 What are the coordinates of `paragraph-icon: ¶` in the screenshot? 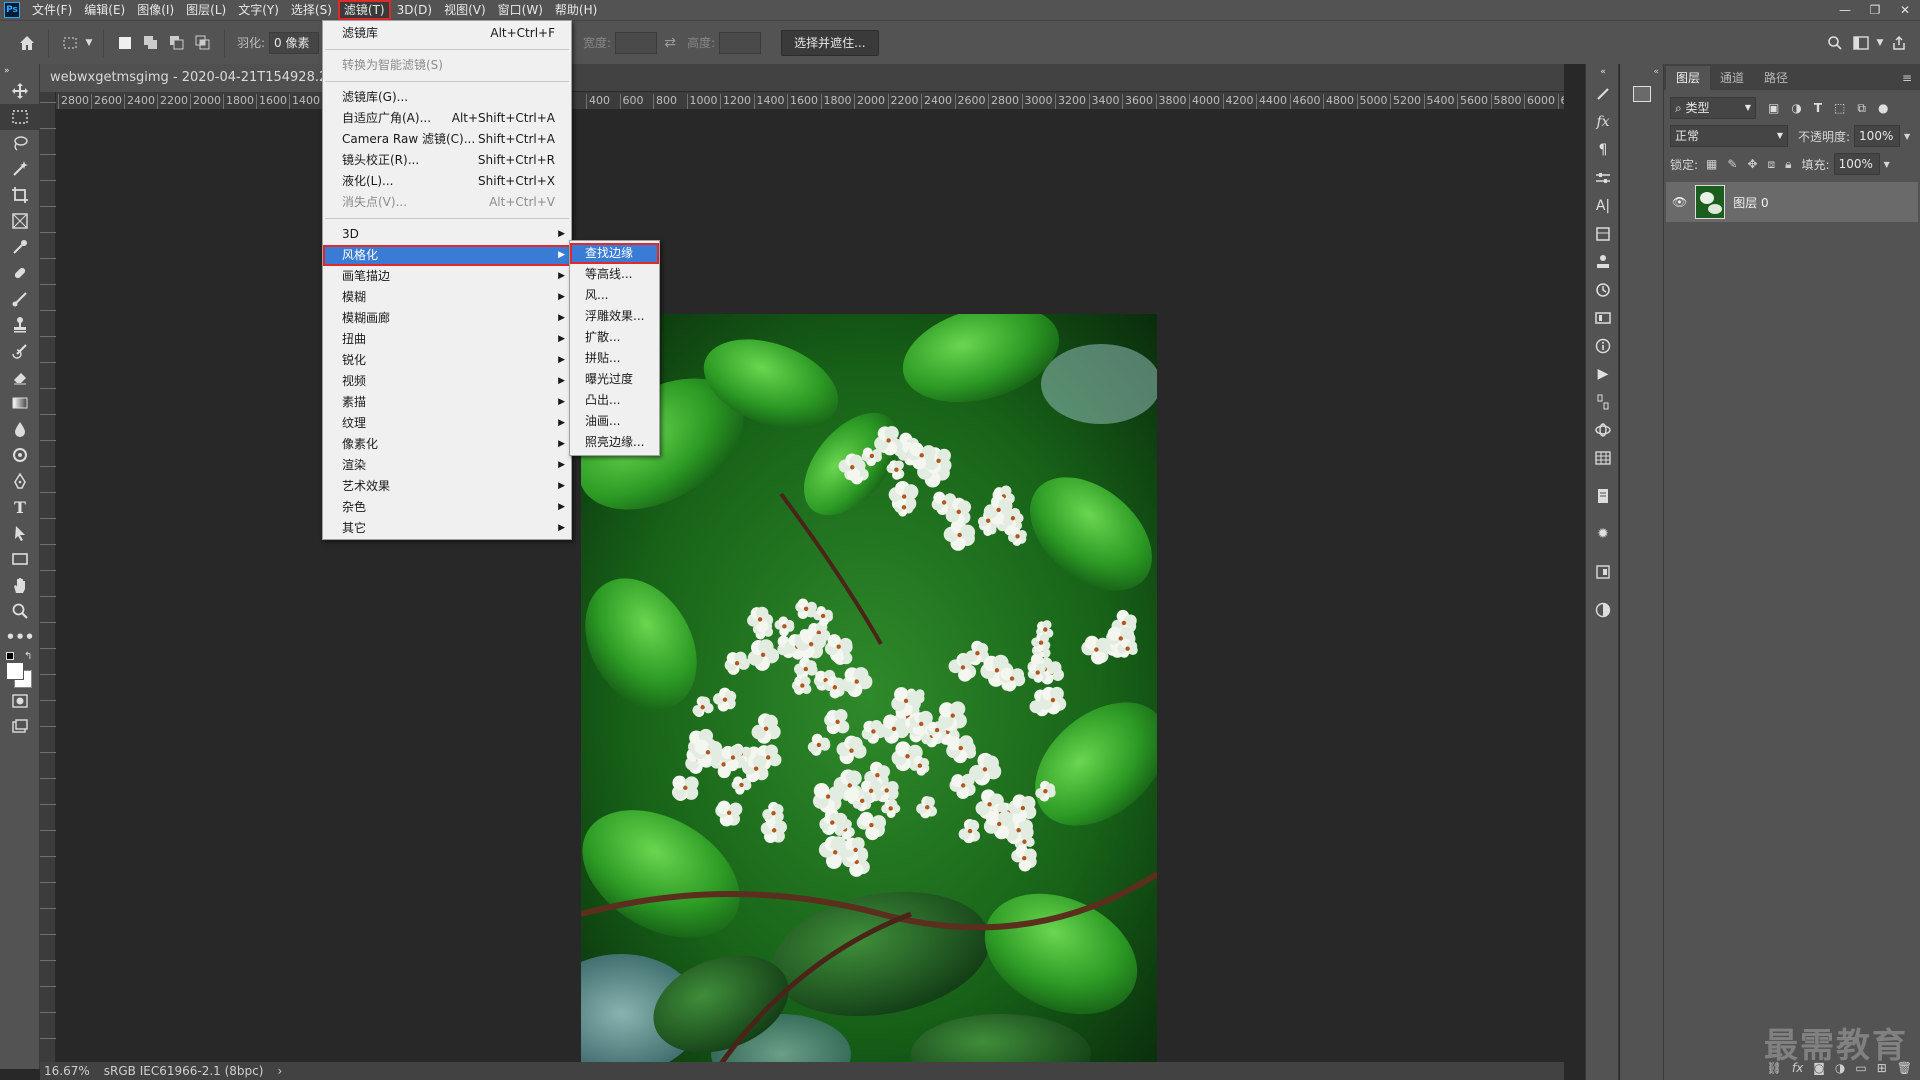 It's located at (1603, 150).